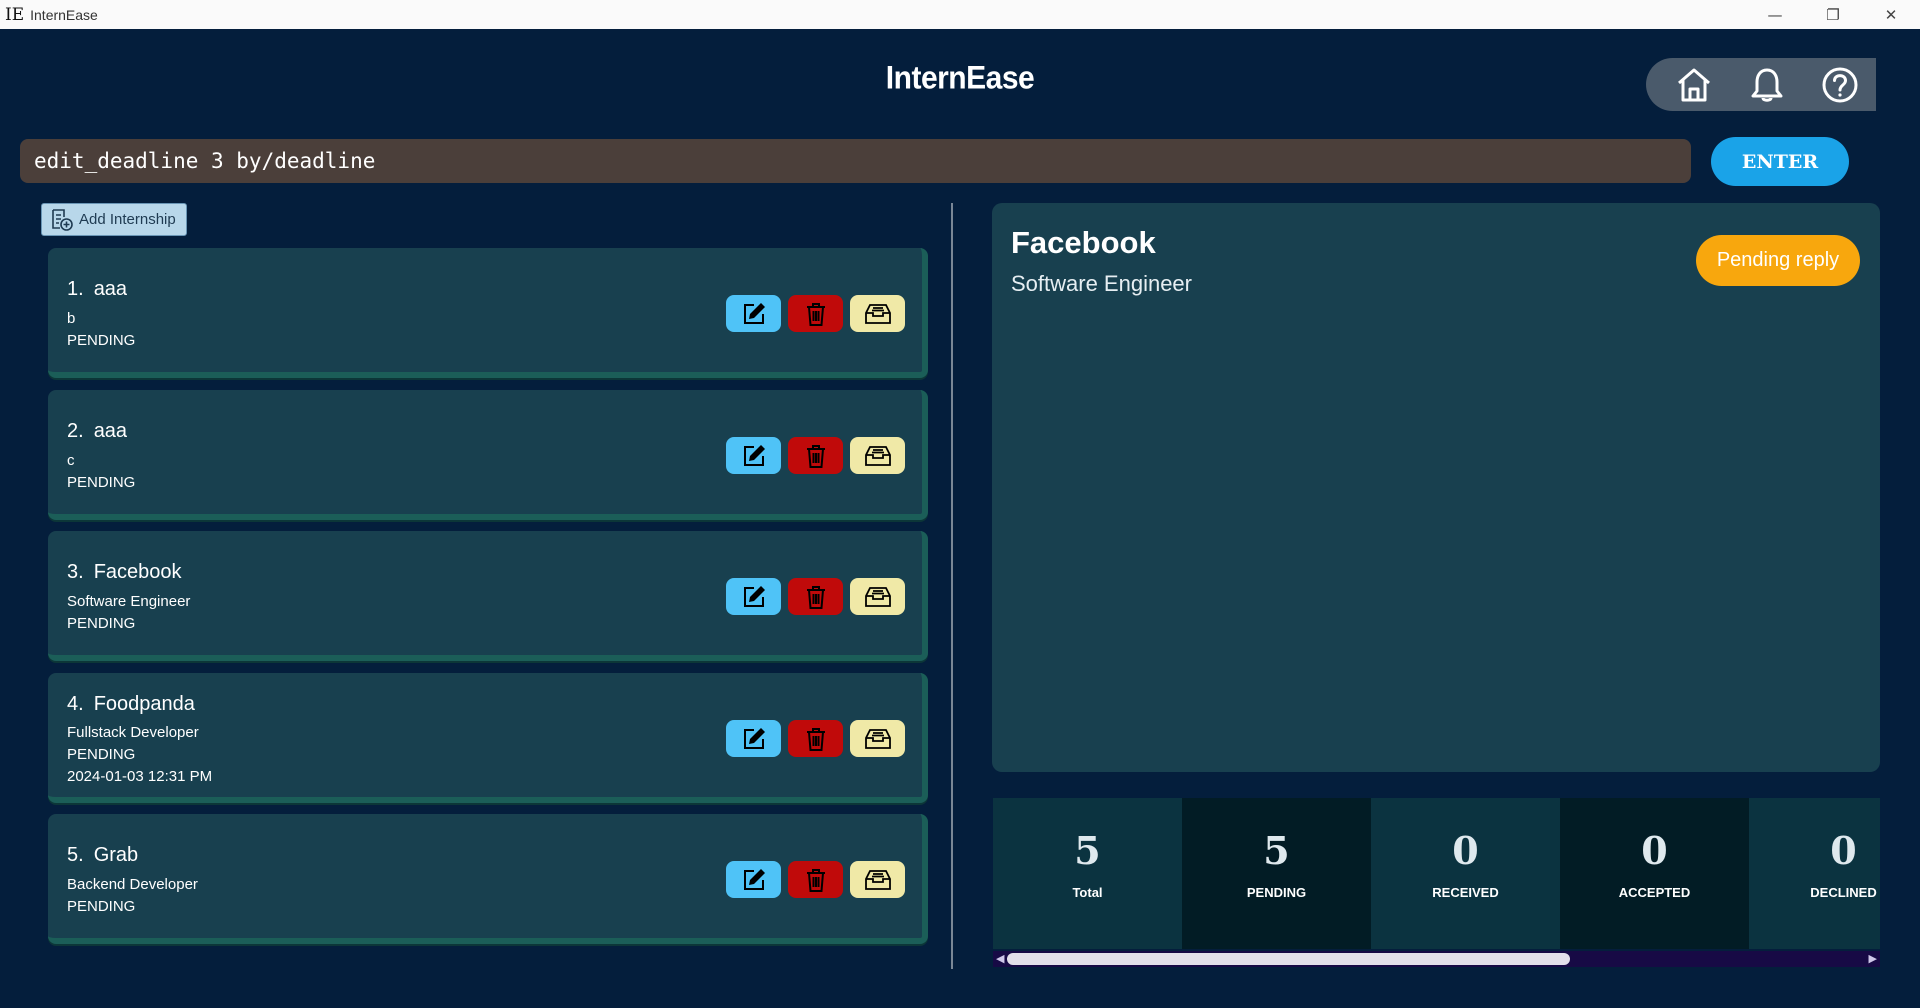  Describe the element at coordinates (1083, 242) in the screenshot. I see `detail-company: Facebook` at that location.